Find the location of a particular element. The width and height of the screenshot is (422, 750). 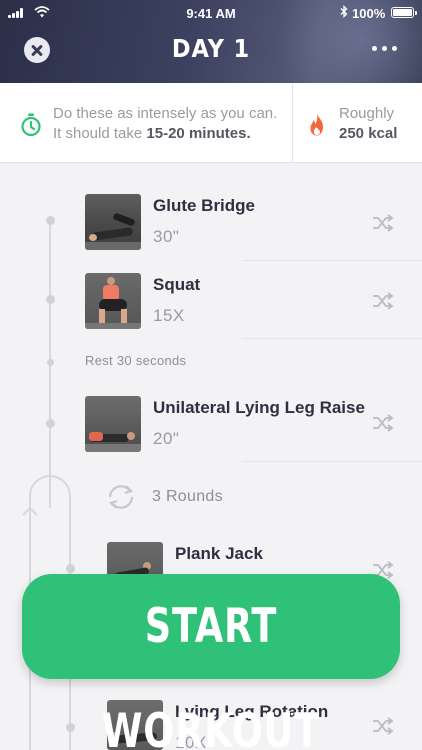

info-line-2: It should take 15-20 minutes. is located at coordinates (165, 134).